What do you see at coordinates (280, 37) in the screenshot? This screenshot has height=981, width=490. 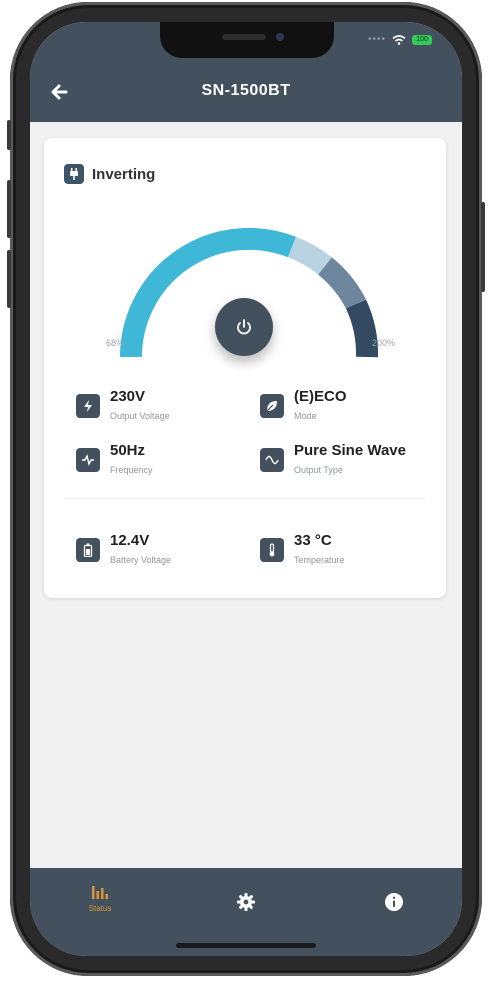 I see `front-camera` at bounding box center [280, 37].